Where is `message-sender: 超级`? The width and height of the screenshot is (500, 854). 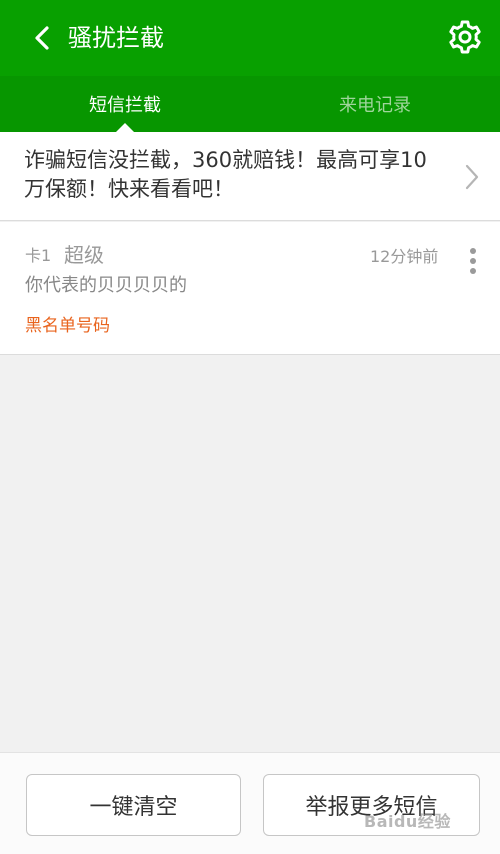
message-sender: 超级 is located at coordinates (84, 255).